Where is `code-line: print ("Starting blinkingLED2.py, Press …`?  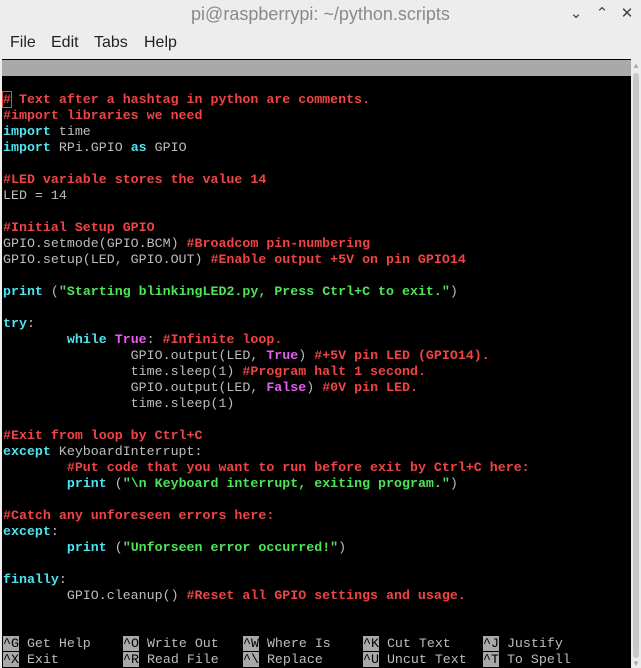 code-line: print ("Starting blinkingLED2.py, Press … is located at coordinates (230, 292).